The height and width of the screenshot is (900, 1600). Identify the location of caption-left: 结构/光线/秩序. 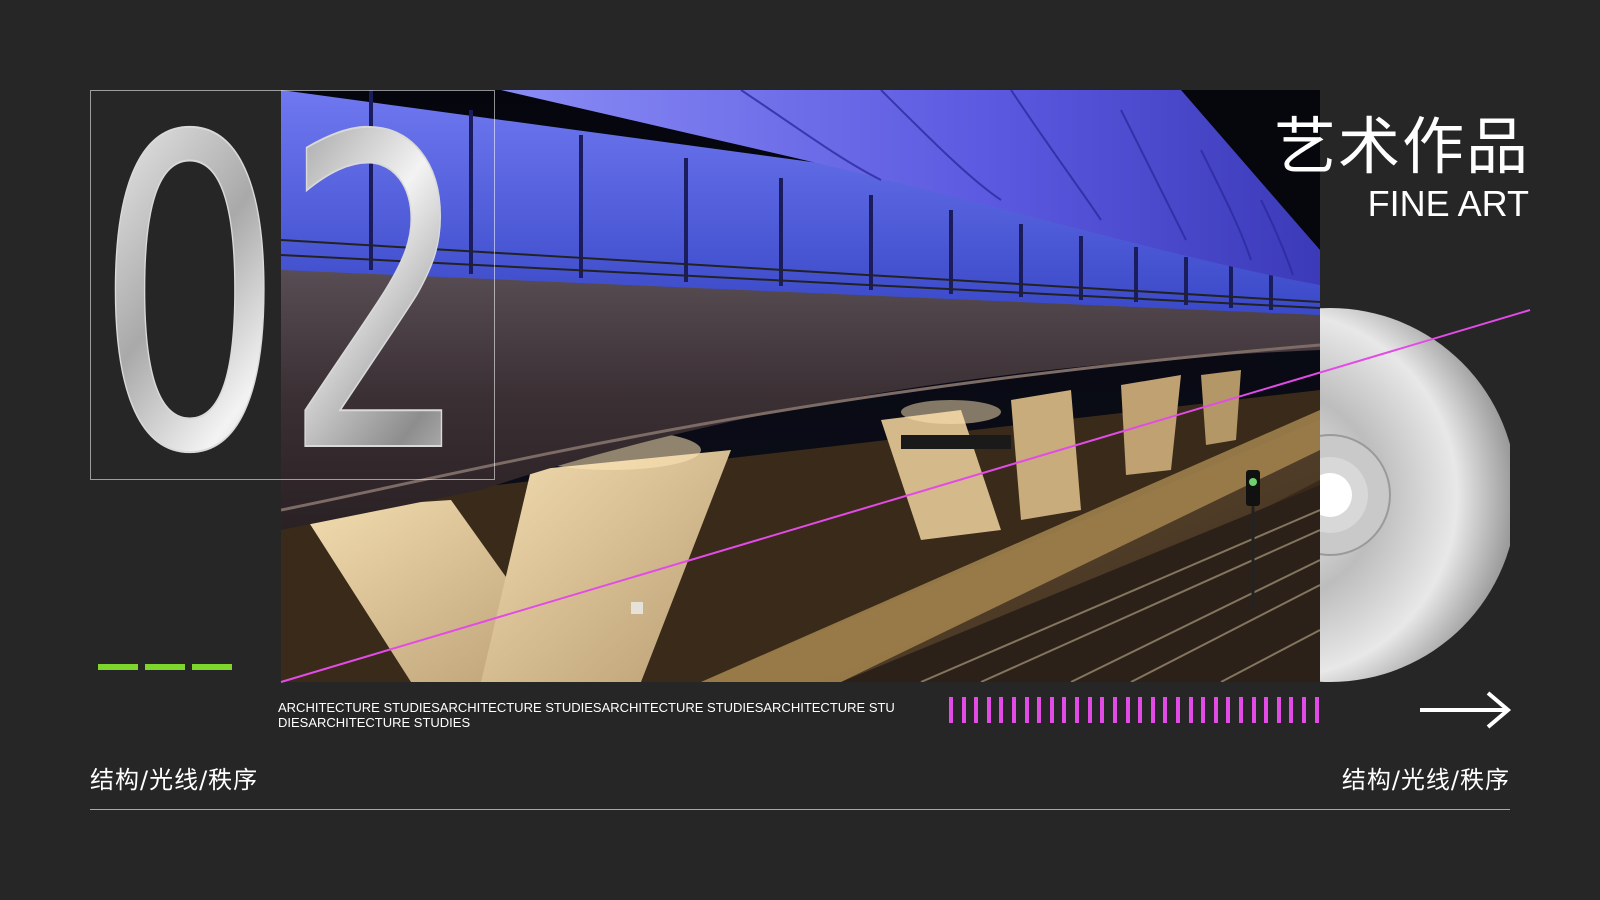
(174, 780).